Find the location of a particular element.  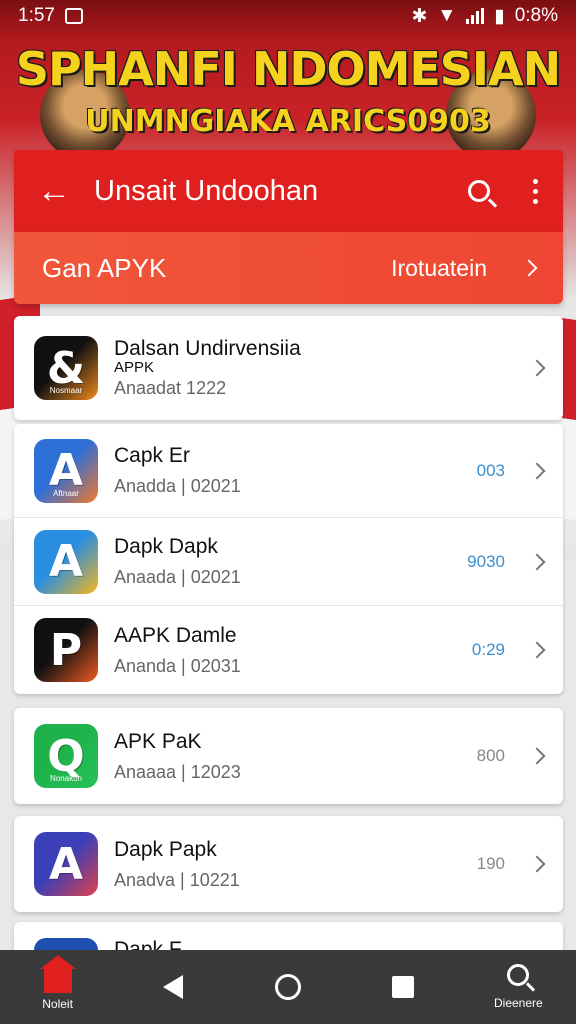

app-name: Capk Er is located at coordinates (152, 455).